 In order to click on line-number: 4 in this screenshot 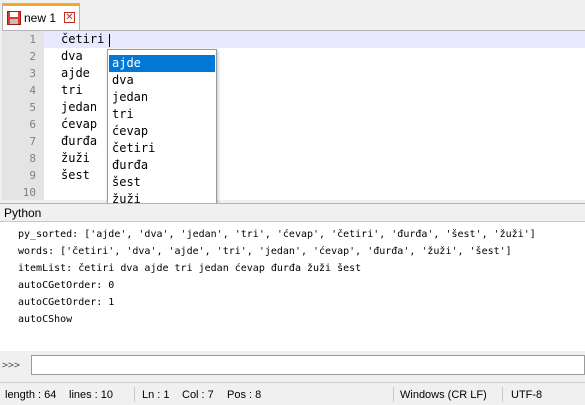, I will do `click(32, 90)`.